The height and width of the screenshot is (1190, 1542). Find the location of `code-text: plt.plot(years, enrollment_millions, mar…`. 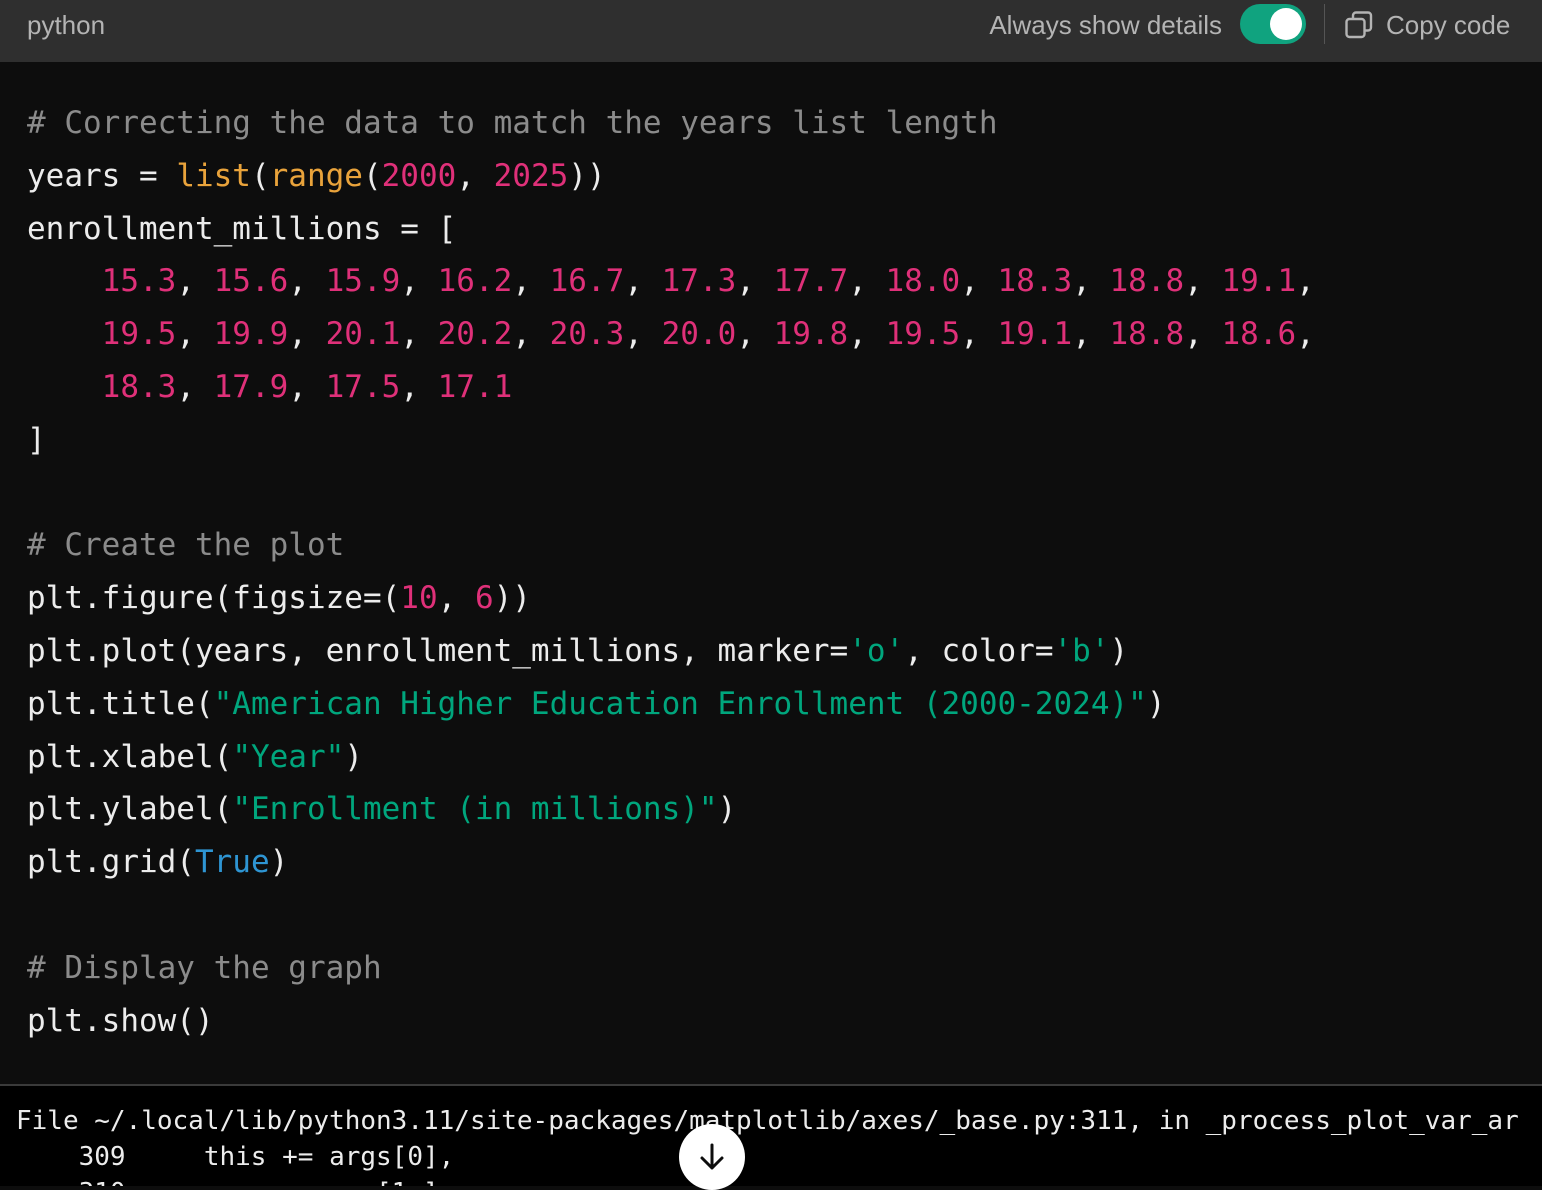

code-text: plt.plot(years, enrollment_millions, mar… is located at coordinates (438, 650).